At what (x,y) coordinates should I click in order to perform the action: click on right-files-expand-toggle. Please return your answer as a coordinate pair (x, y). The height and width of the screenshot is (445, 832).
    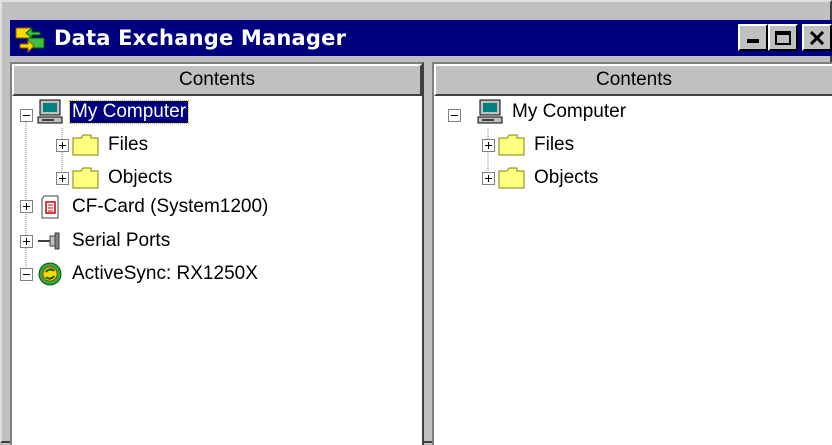
    Looking at the image, I should click on (488, 145).